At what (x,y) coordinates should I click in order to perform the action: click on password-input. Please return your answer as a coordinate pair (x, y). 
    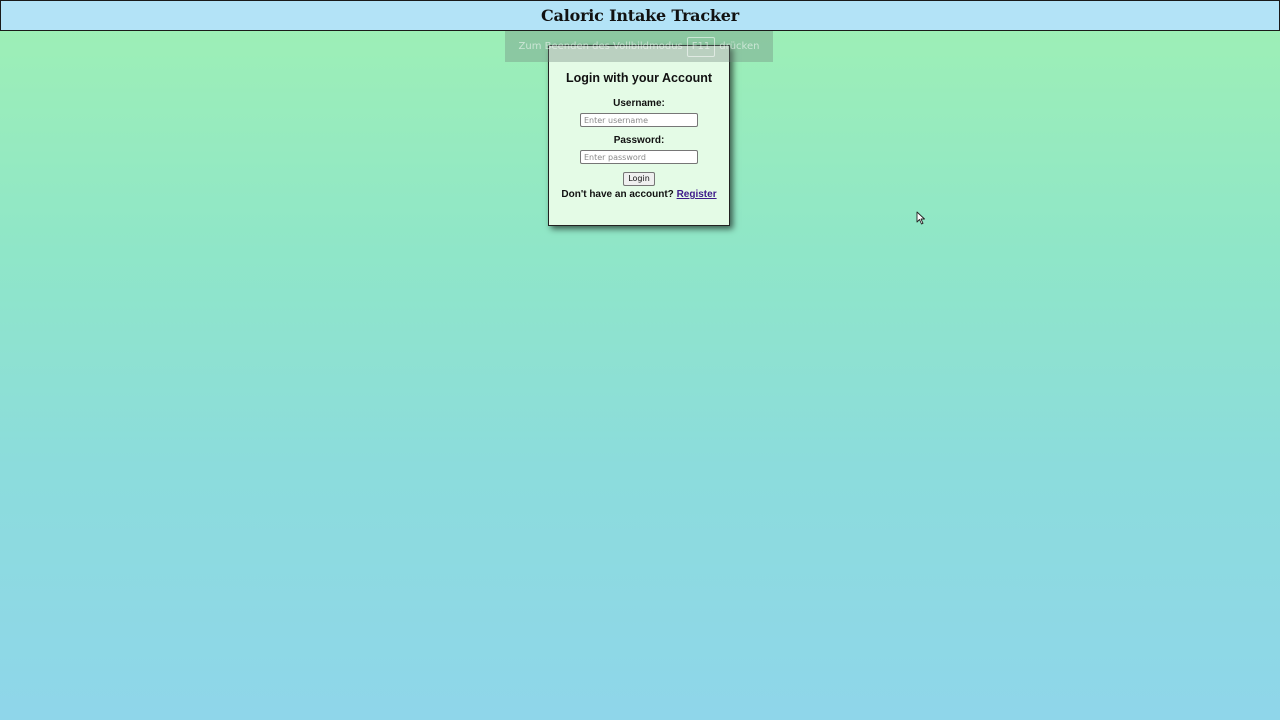
    Looking at the image, I should click on (639, 157).